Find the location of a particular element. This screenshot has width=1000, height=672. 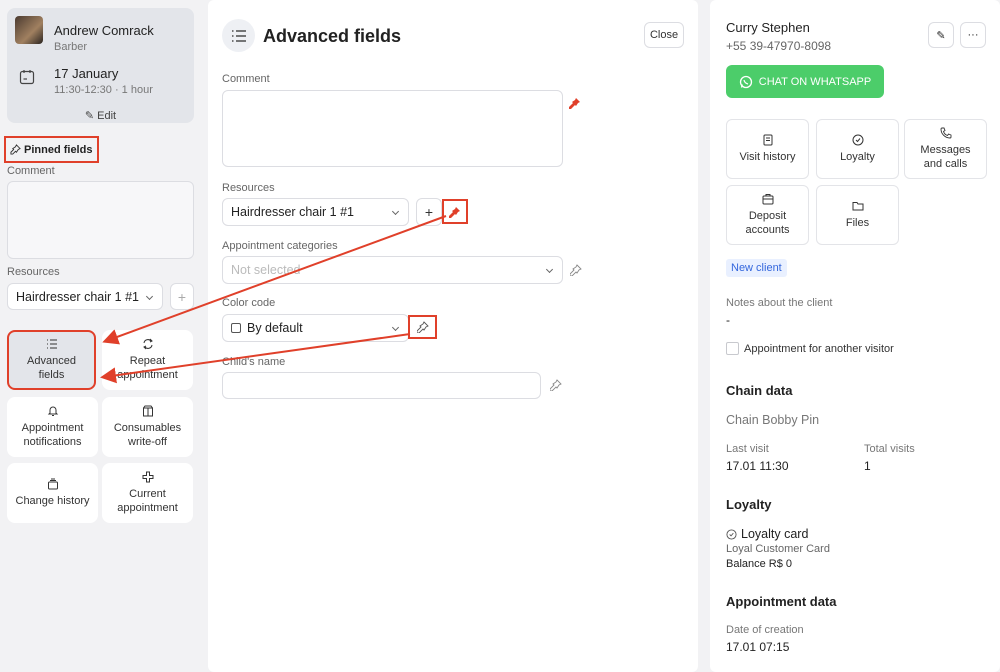

tile-label: Repeat appointment is located at coordinates (147, 368).